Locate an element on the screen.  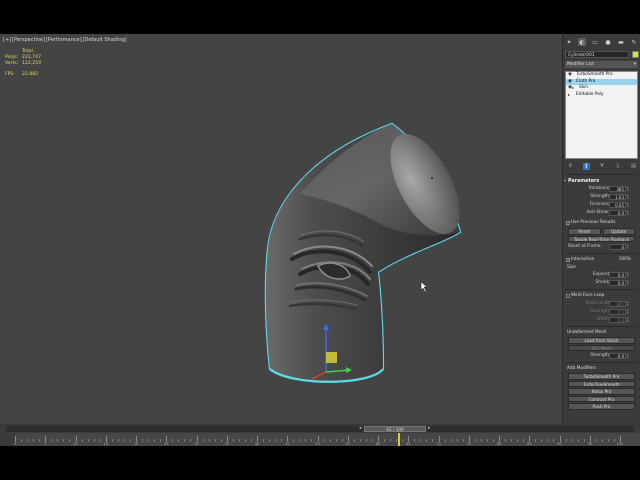
update-button: Update is located at coordinates (618, 231).